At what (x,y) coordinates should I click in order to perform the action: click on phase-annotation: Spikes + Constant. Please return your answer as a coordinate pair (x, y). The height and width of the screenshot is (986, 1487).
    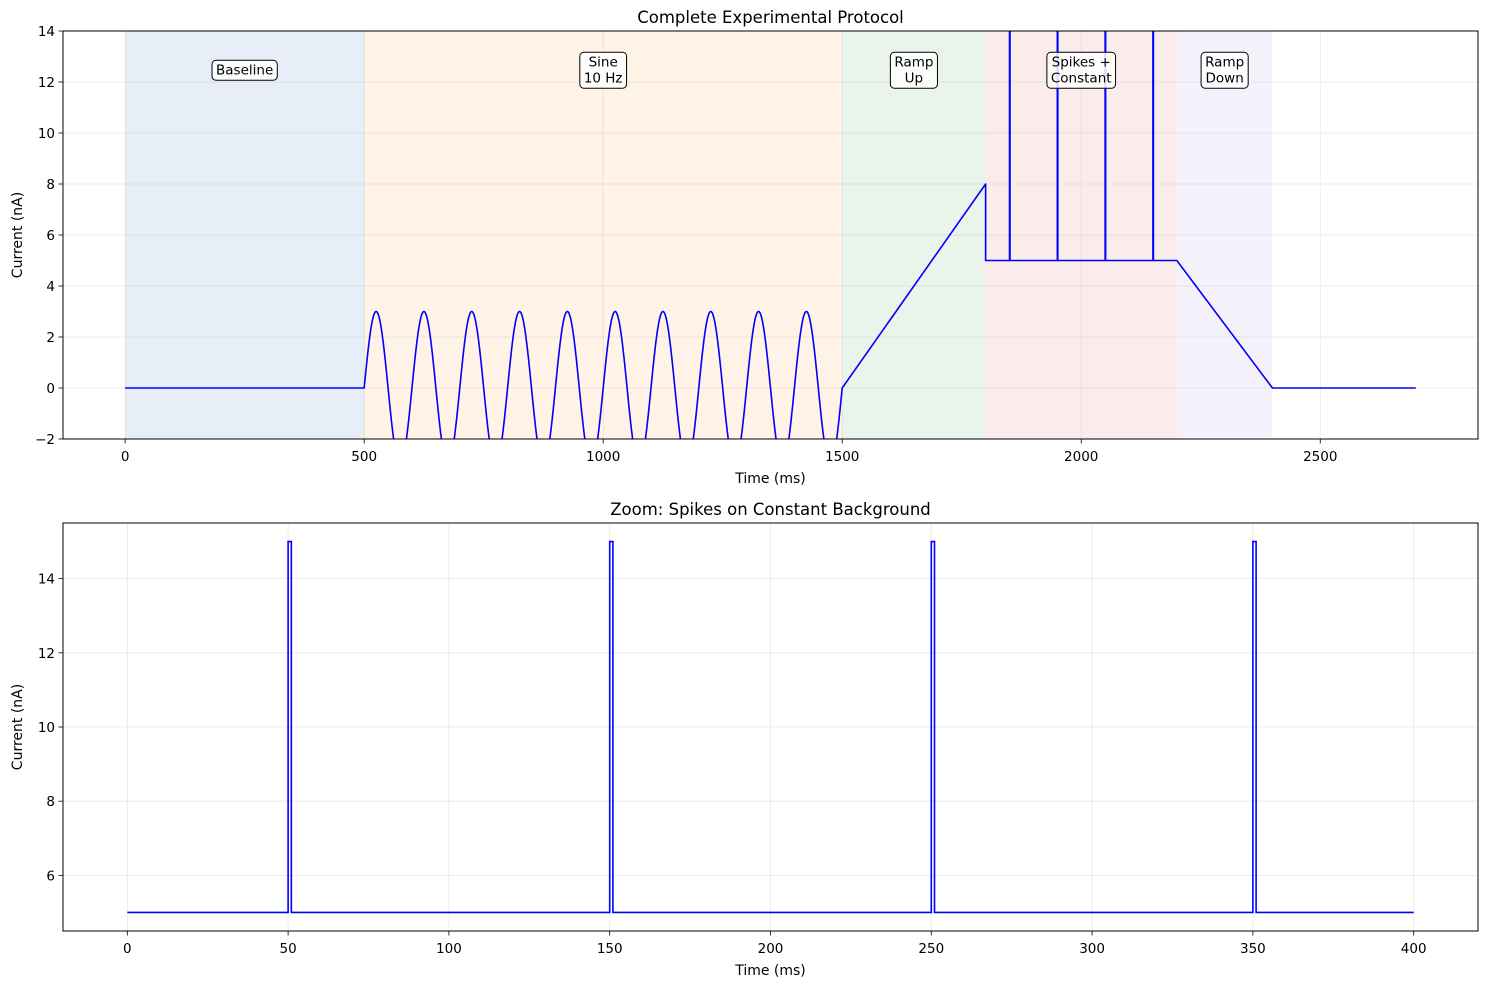
    Looking at the image, I should click on (1081, 70).